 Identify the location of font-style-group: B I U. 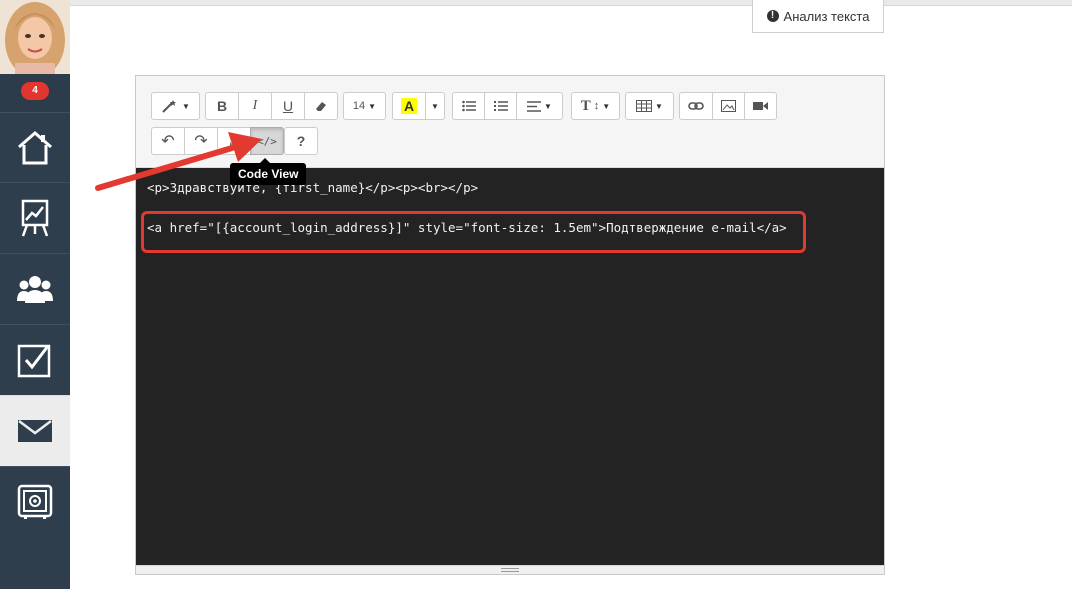
(271, 106).